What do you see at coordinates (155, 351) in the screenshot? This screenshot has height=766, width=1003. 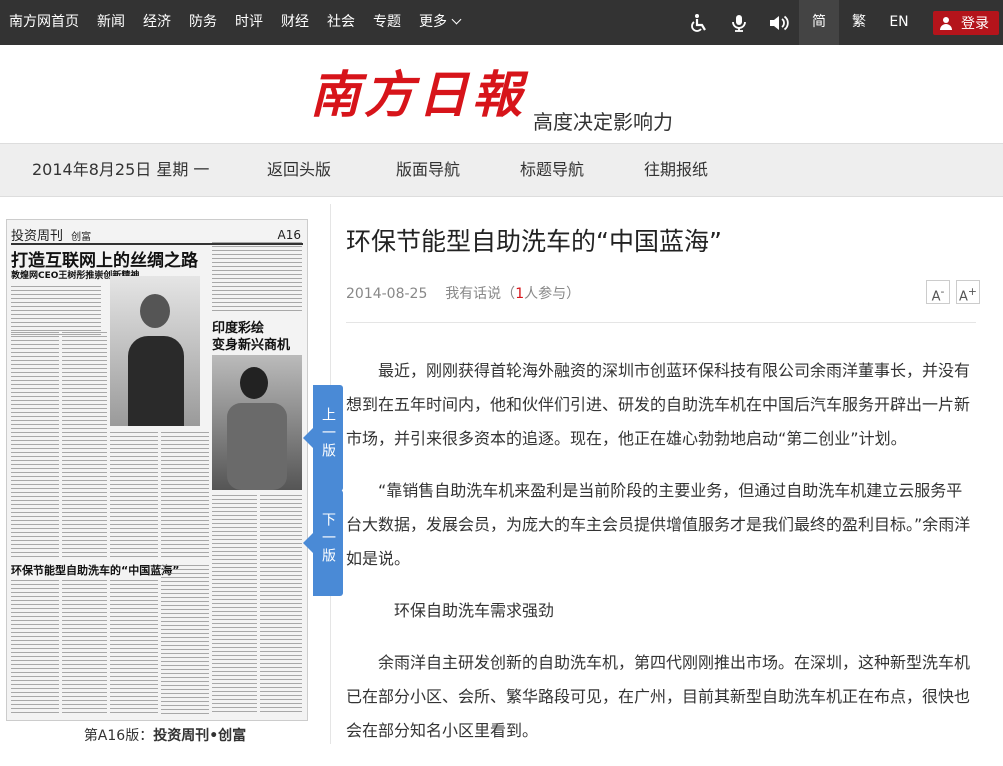 I see `portrait-photo` at bounding box center [155, 351].